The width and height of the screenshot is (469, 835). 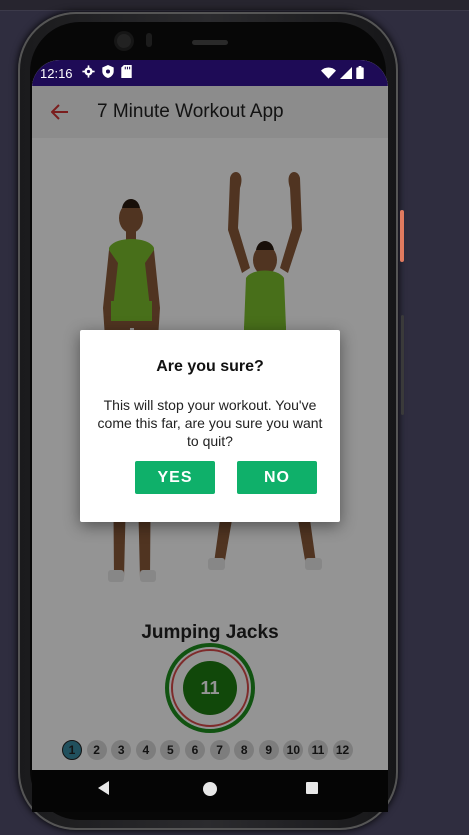 I want to click on shield-icon, so click(x=108, y=71).